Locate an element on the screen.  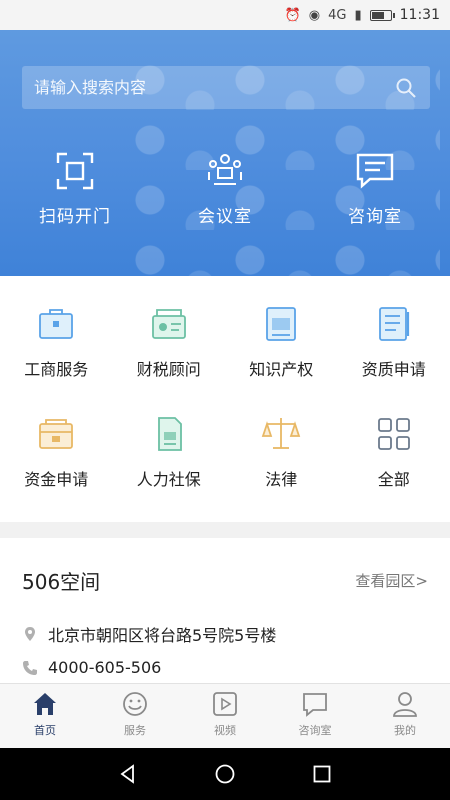
space-address-row: 北京市朝阳区将台路5号院5号楼 is located at coordinates (149, 634).